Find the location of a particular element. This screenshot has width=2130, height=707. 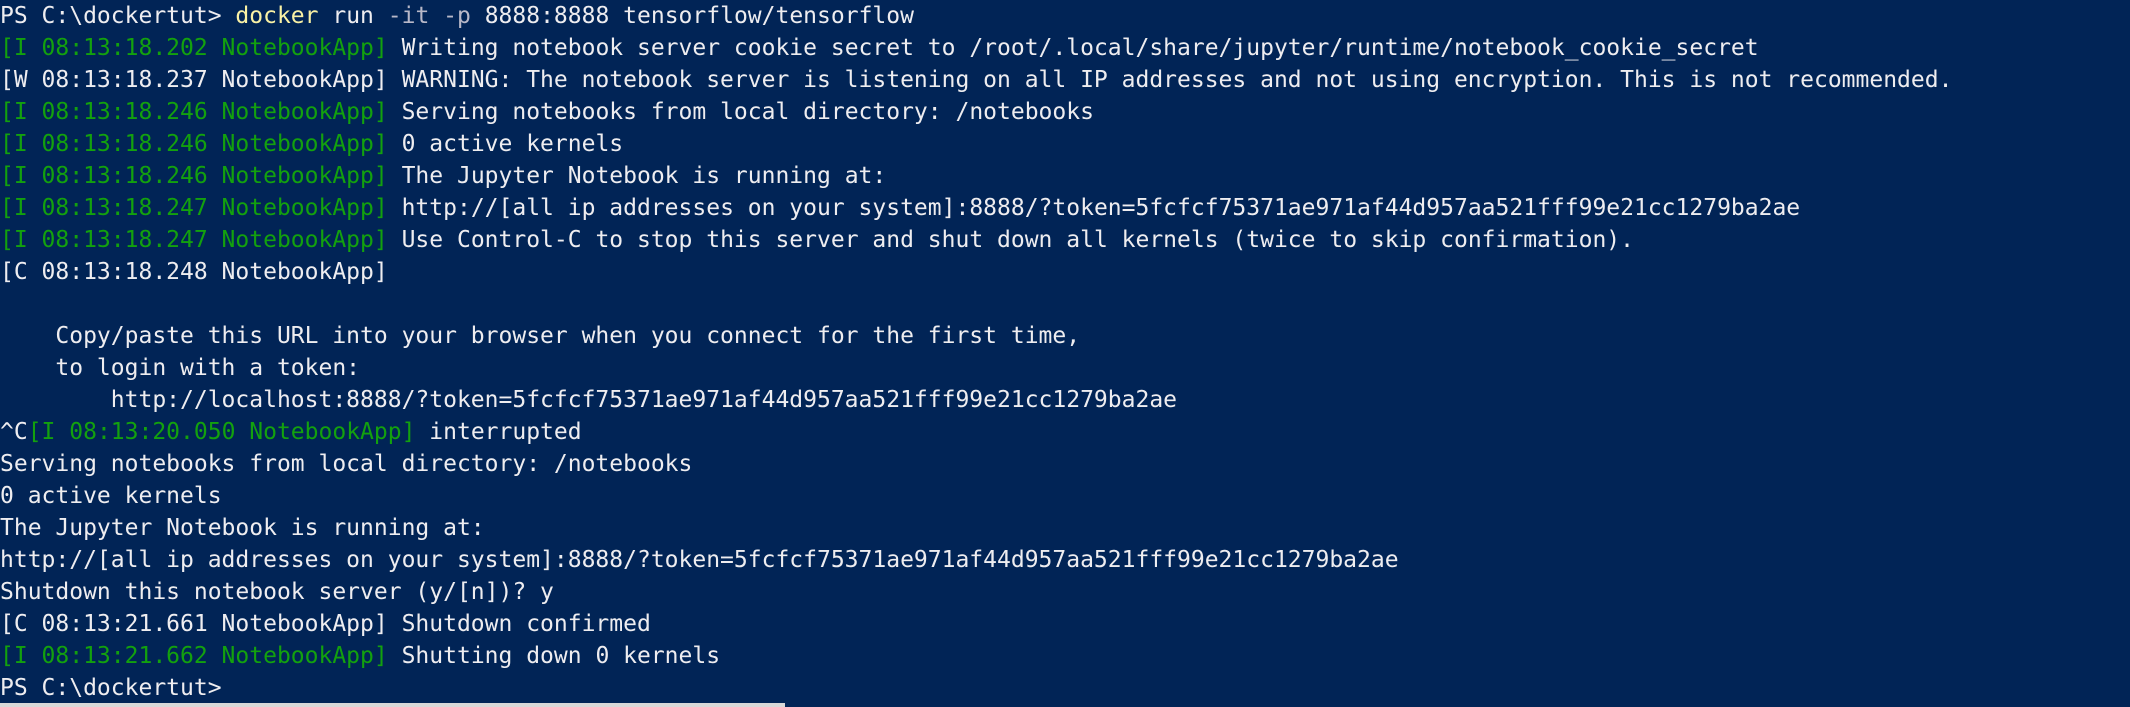

selection-bar is located at coordinates (392, 705).